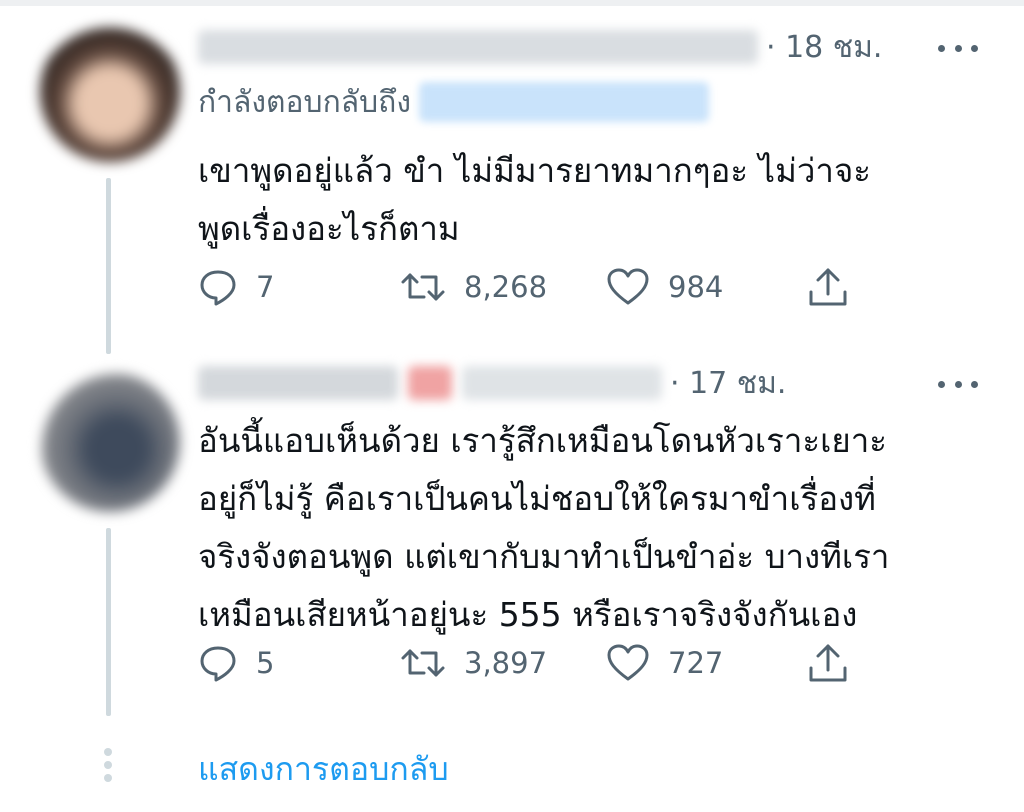 The height and width of the screenshot is (812, 1024). Describe the element at coordinates (512, 3) in the screenshot. I see `top-divider` at that location.